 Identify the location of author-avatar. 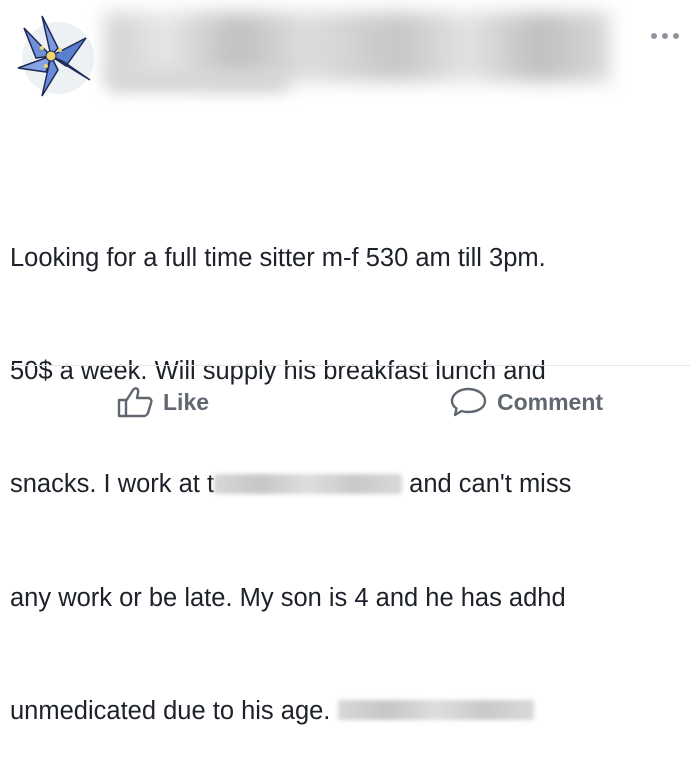
(51, 54).